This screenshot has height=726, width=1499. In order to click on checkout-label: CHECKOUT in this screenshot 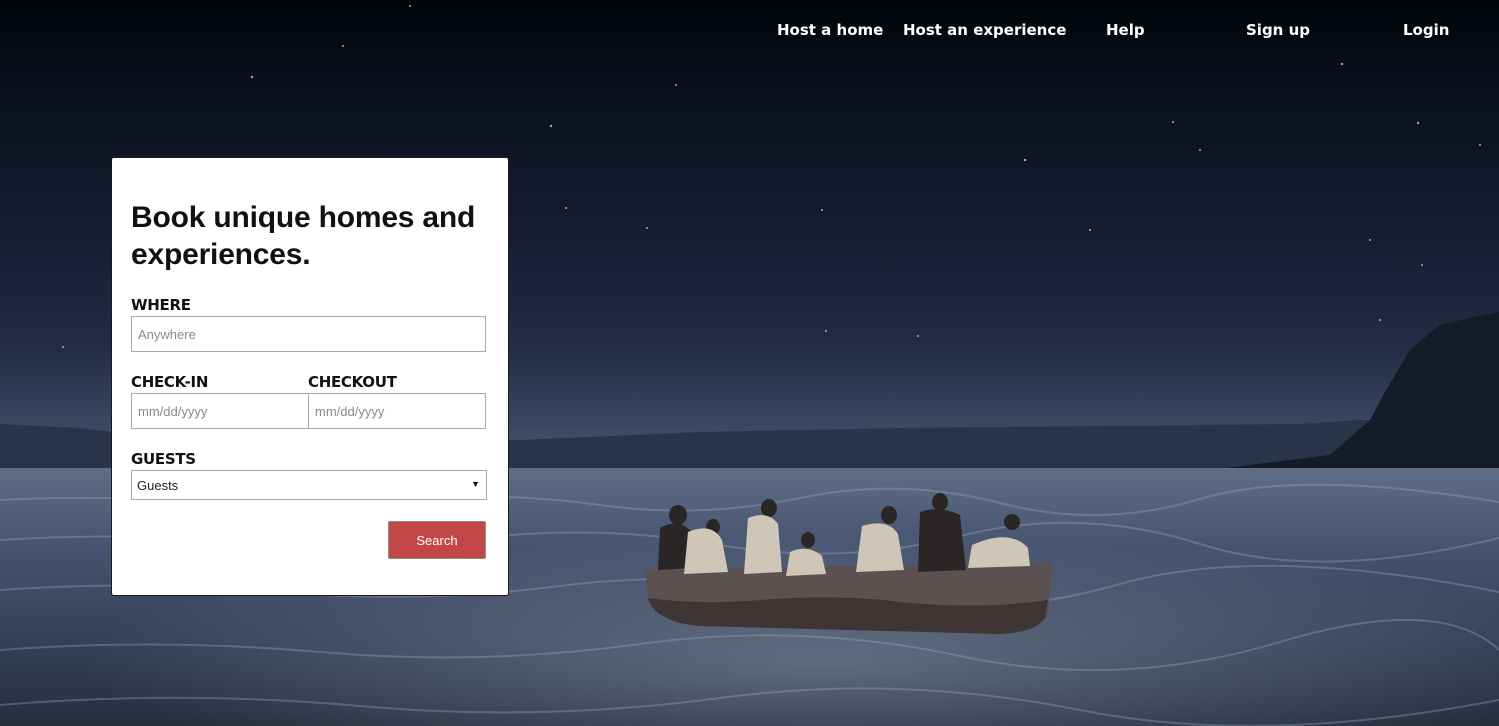, I will do `click(352, 382)`.